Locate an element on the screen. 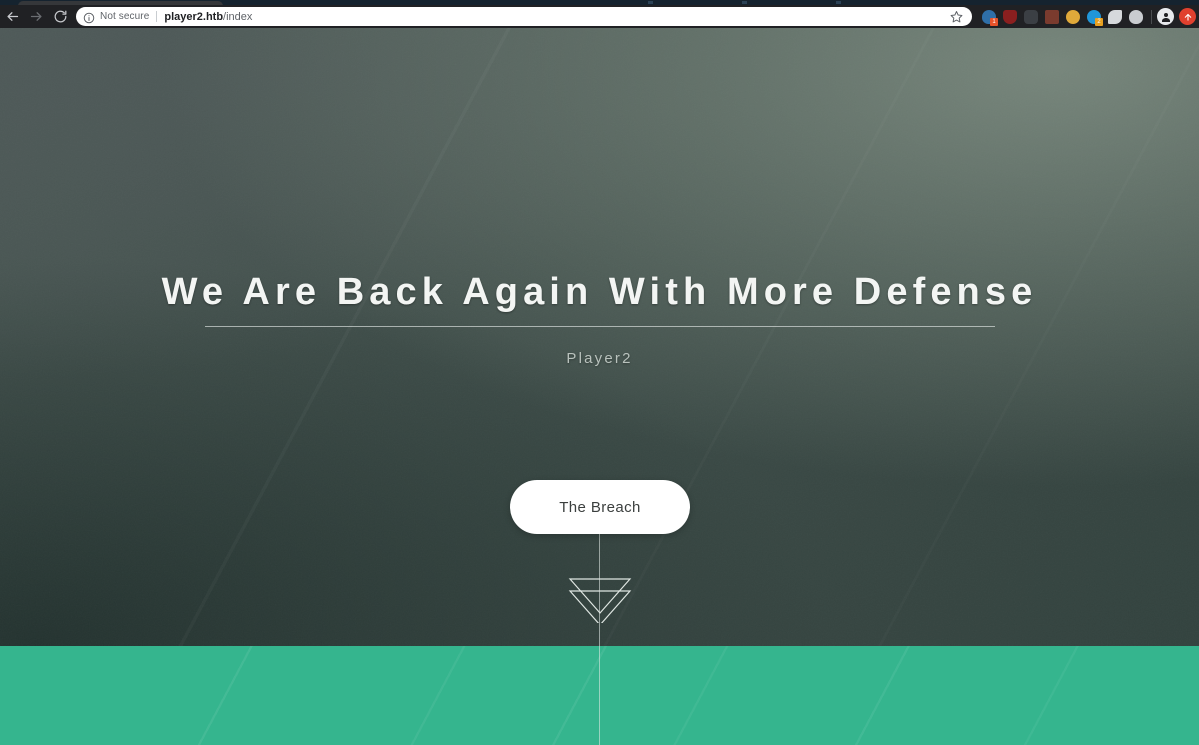 The width and height of the screenshot is (1199, 745). omnibox-divider is located at coordinates (157, 16).